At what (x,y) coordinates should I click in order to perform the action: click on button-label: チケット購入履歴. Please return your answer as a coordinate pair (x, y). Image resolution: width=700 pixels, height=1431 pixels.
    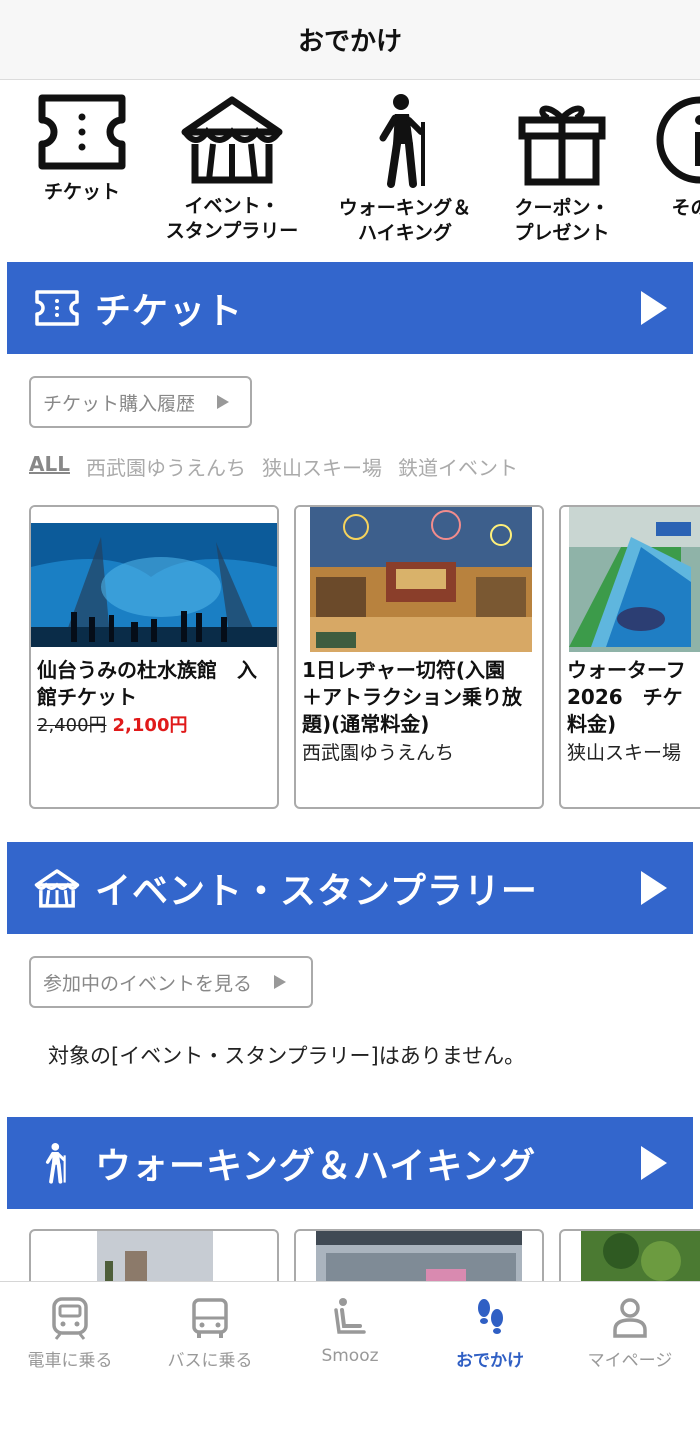
    Looking at the image, I should click on (119, 403).